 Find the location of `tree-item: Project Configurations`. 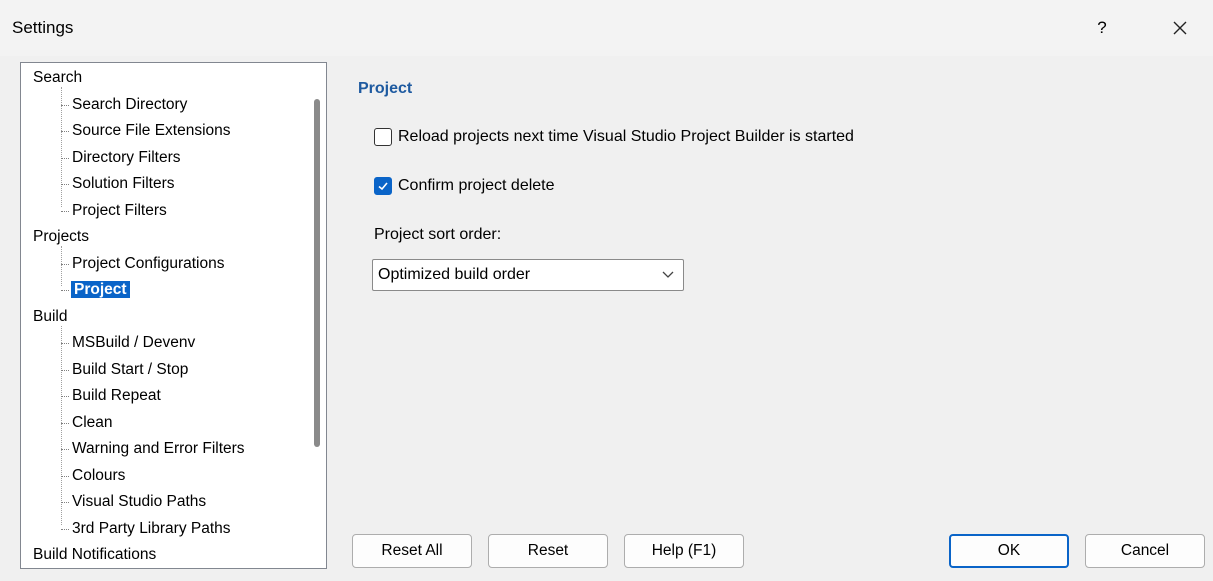

tree-item: Project Configurations is located at coordinates (143, 264).